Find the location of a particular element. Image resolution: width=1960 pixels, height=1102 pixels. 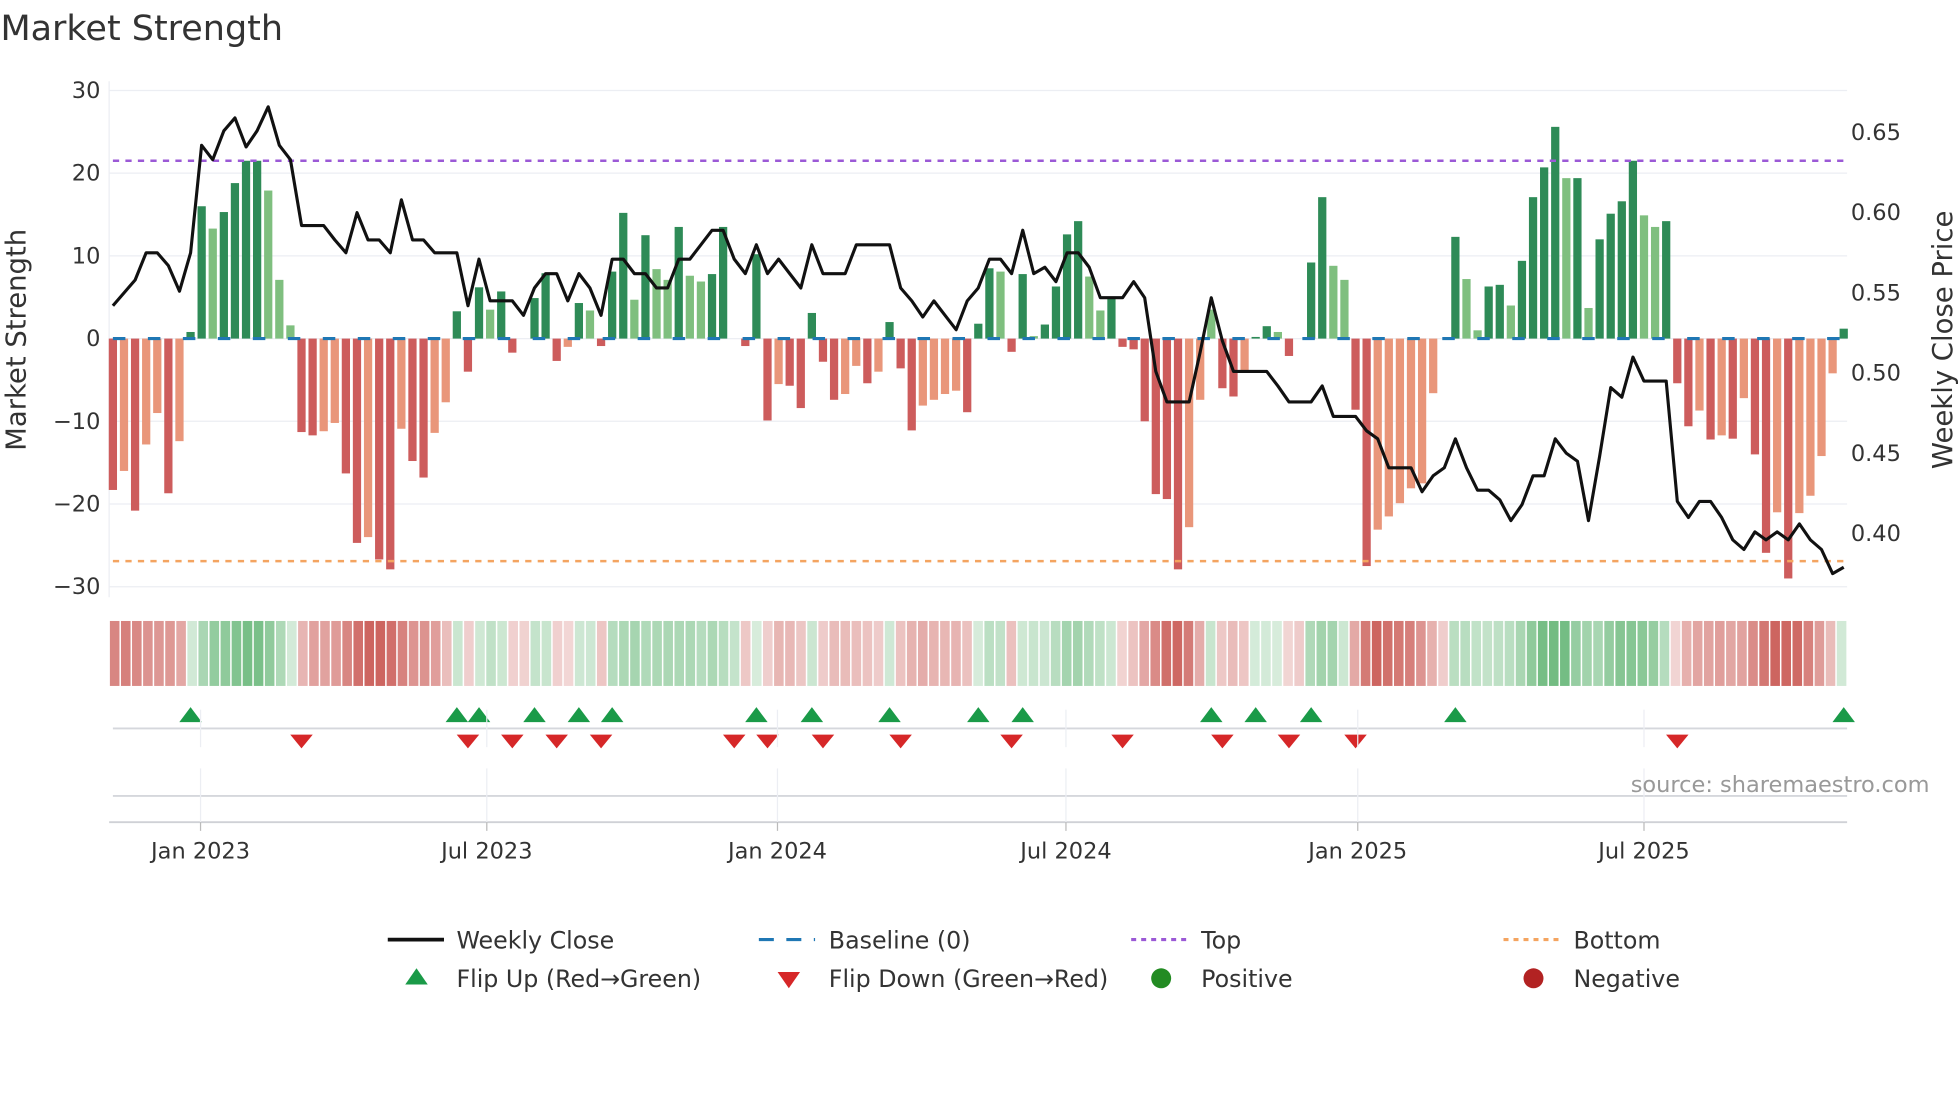

legend-item-flip-down: Flip Down (Green→Red) is located at coordinates (943, 979).